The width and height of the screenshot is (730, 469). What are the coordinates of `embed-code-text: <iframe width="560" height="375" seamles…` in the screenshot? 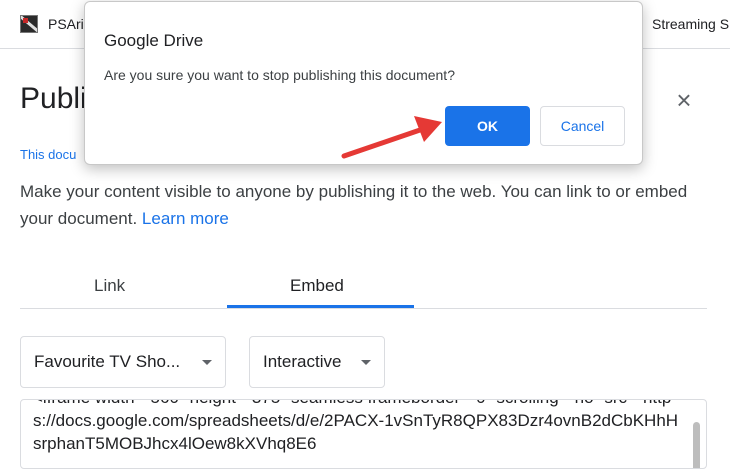 It's located at (358, 427).